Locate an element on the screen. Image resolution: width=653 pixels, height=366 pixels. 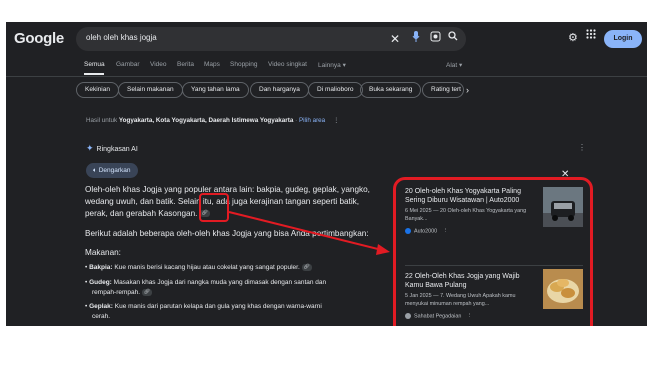
tab-semua: Semua is located at coordinates (94, 64).